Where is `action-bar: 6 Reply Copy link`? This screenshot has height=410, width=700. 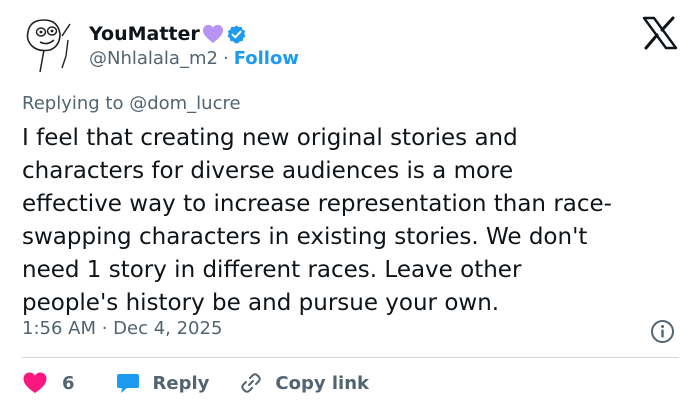 action-bar: 6 Reply Copy link is located at coordinates (195, 383).